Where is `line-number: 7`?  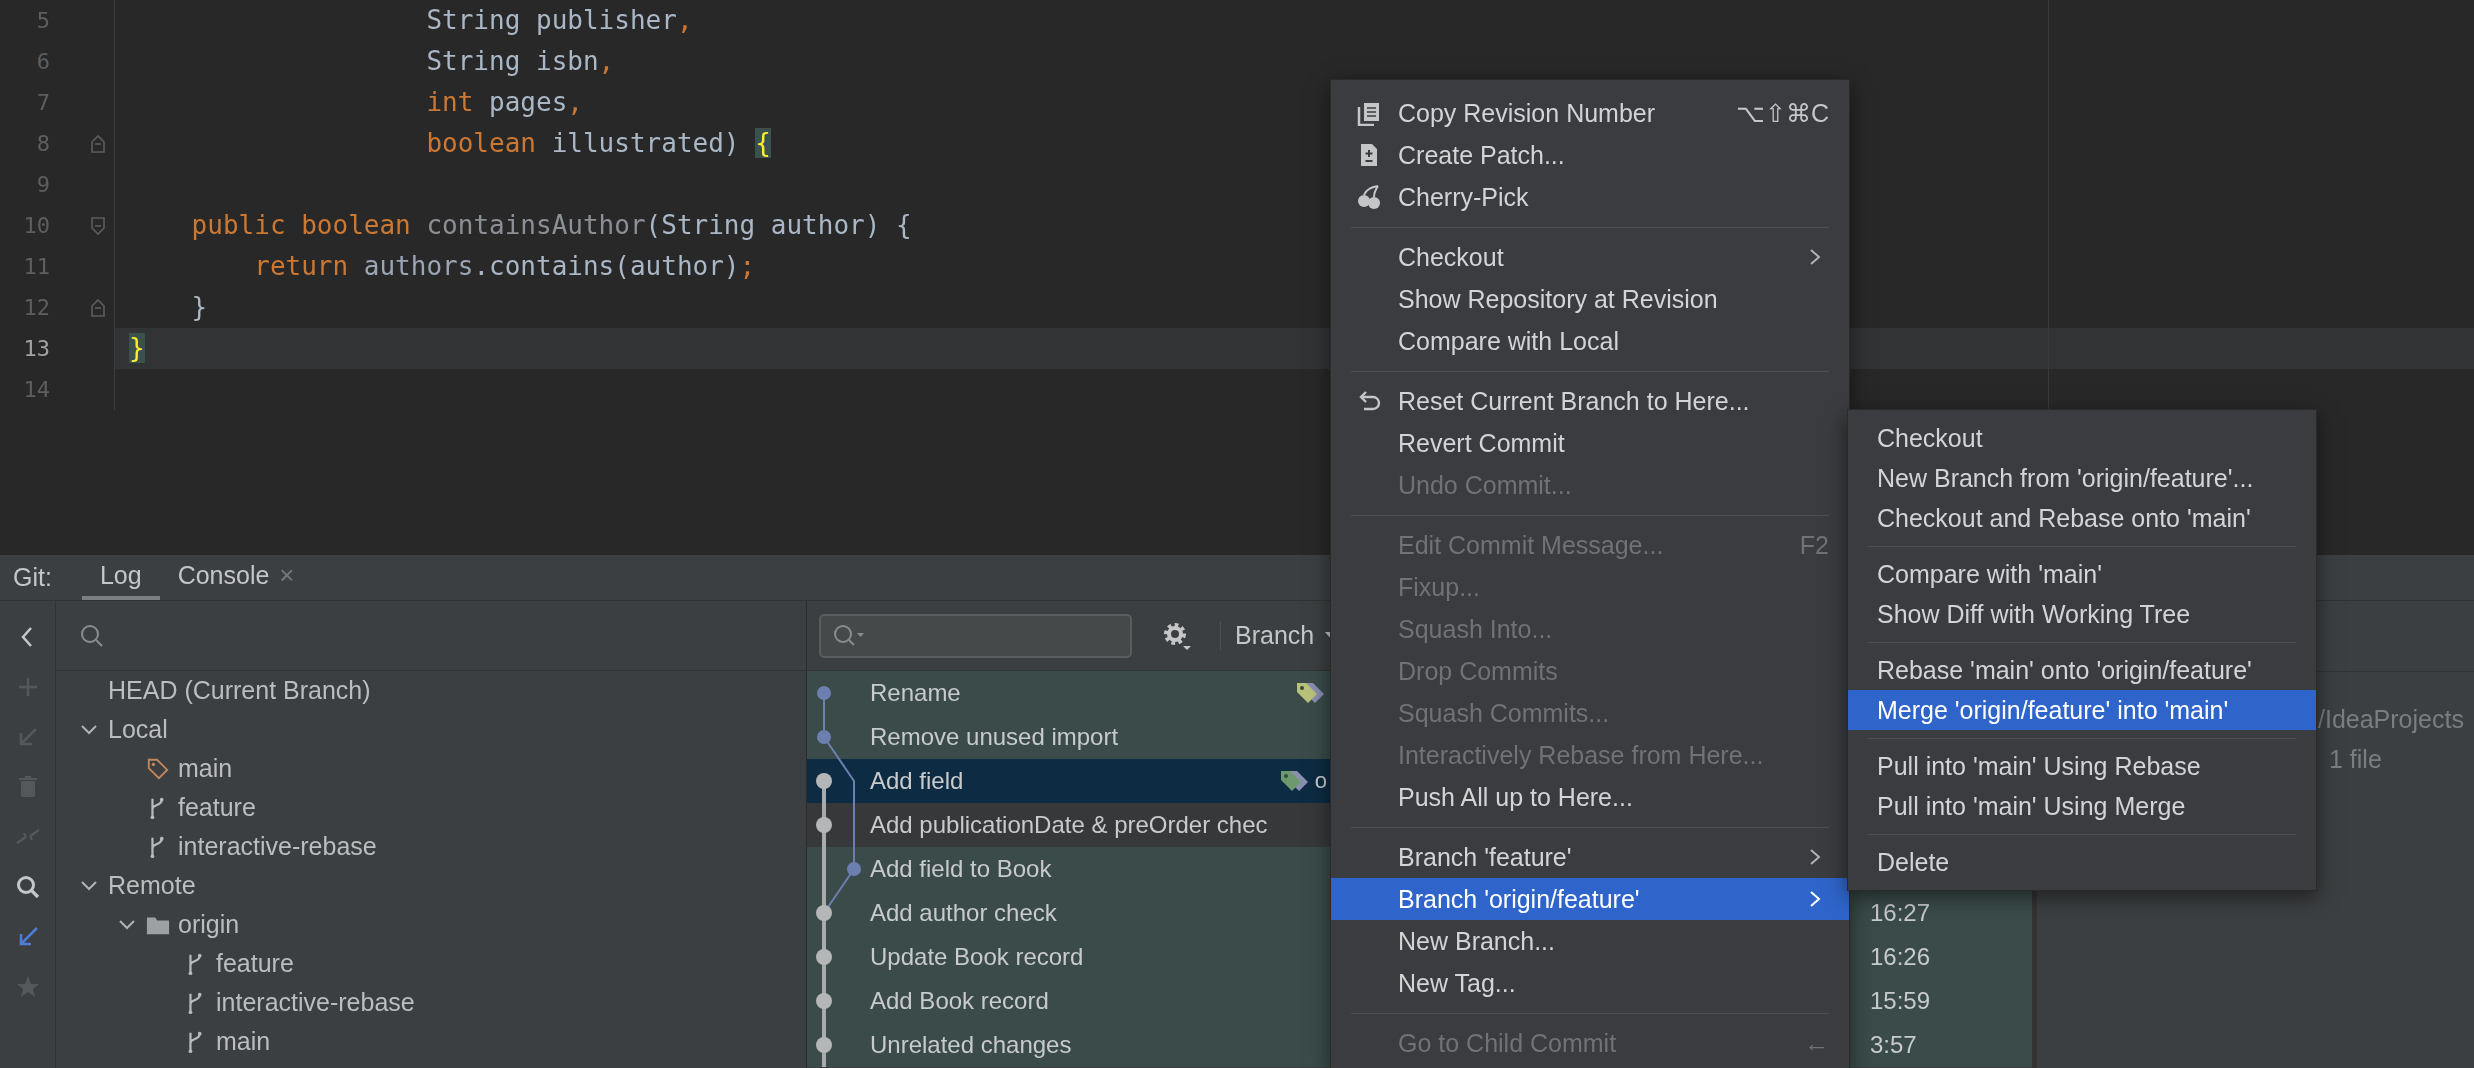
line-number: 7 is located at coordinates (42, 102).